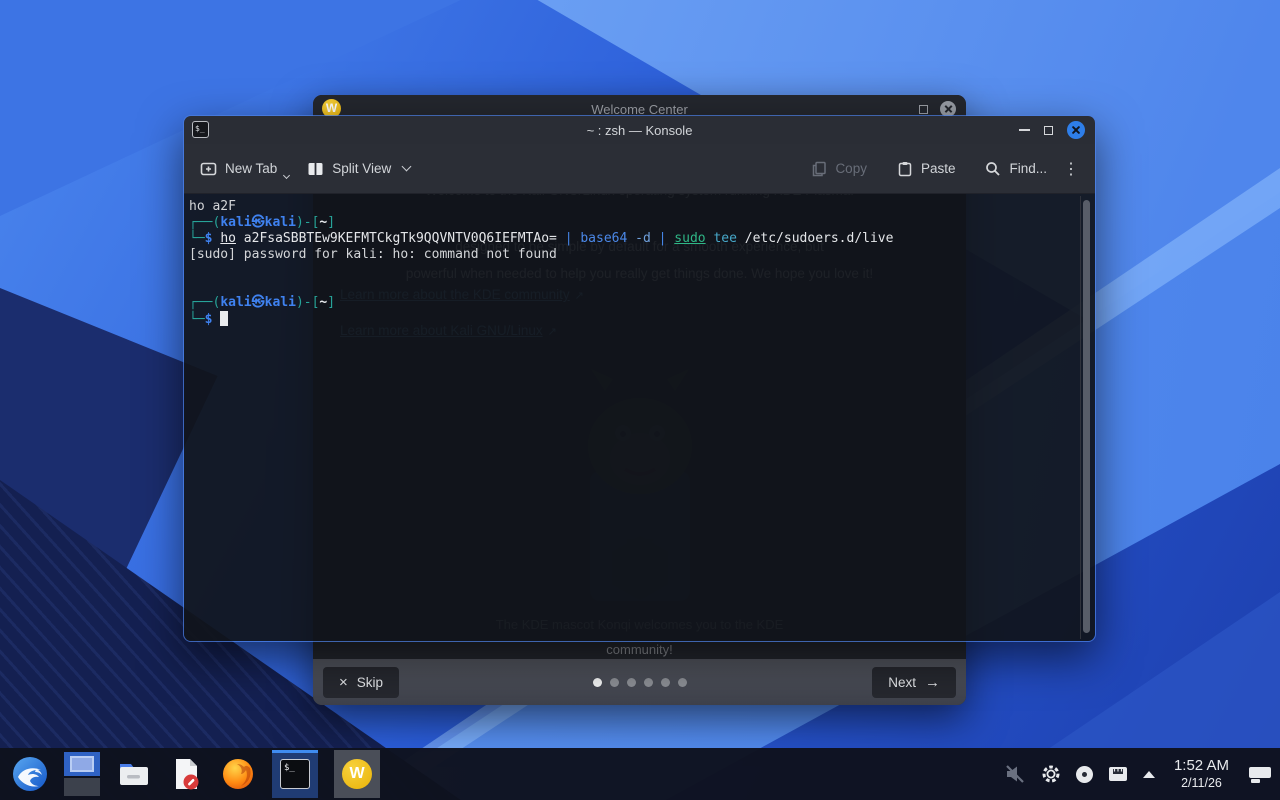 Image resolution: width=1280 pixels, height=800 pixels. I want to click on paste-icon, so click(905, 168).